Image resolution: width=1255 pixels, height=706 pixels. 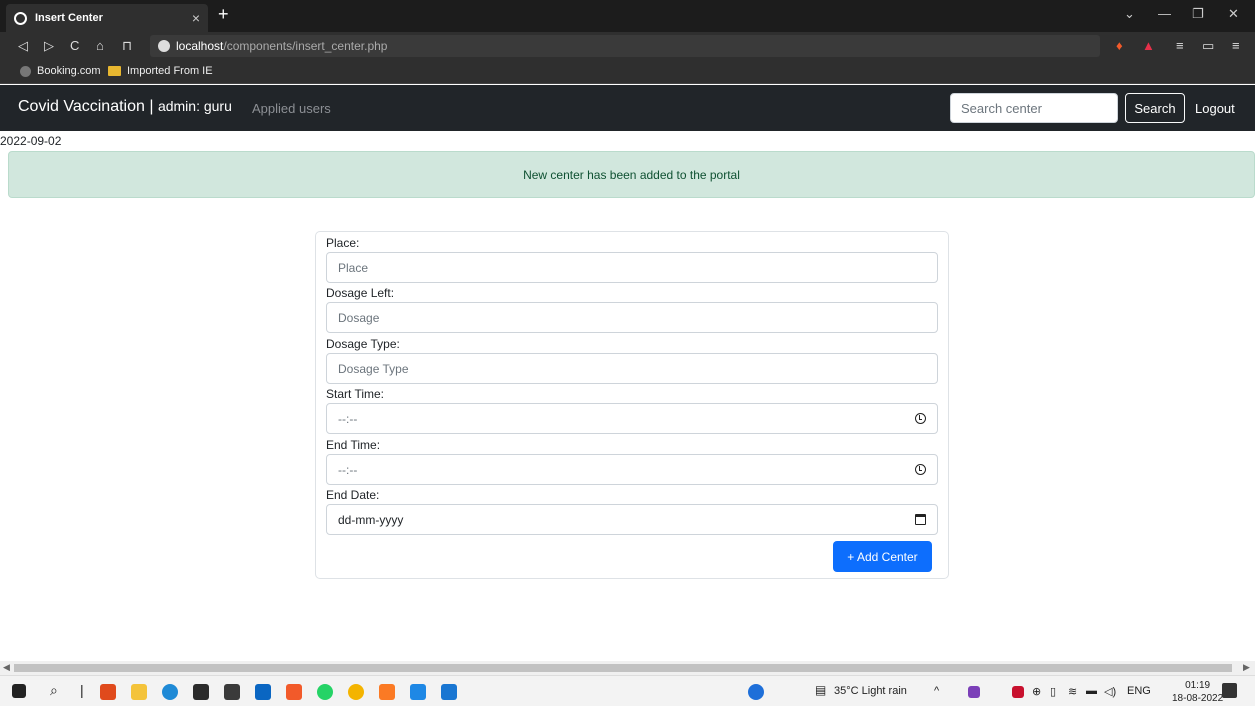 I want to click on linkedin-icon, so click(x=263, y=692).